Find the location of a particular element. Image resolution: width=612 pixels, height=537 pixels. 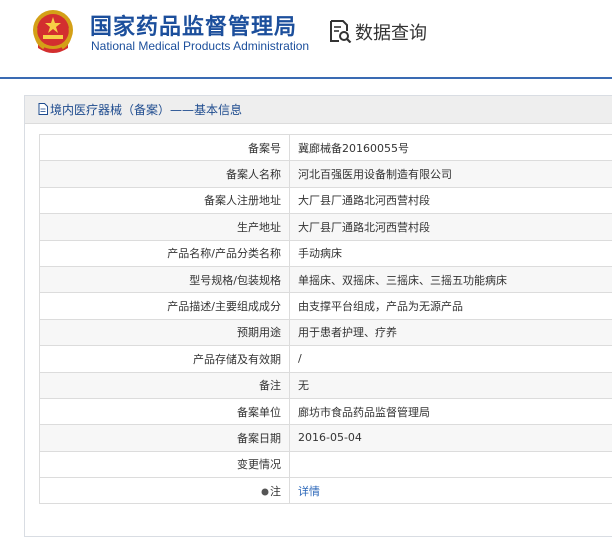

table-row: 变更情况 is located at coordinates (326, 464).